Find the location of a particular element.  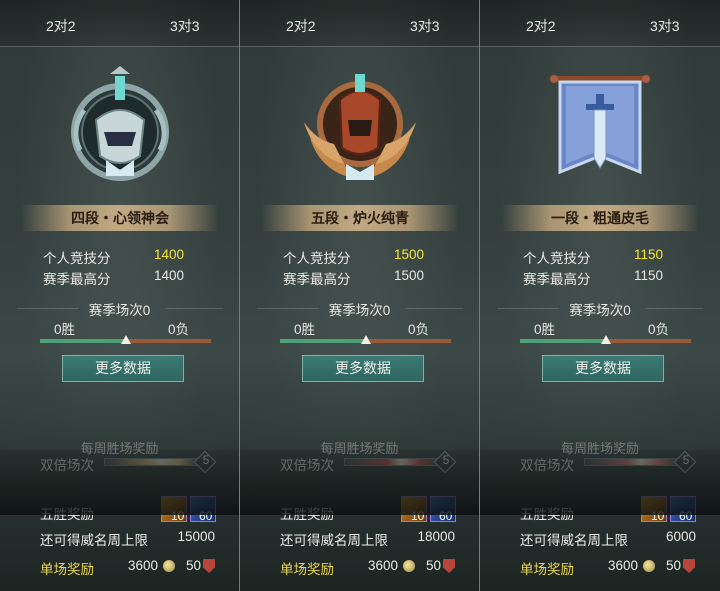

weekly-cap-value: 15000 is located at coordinates (196, 536).